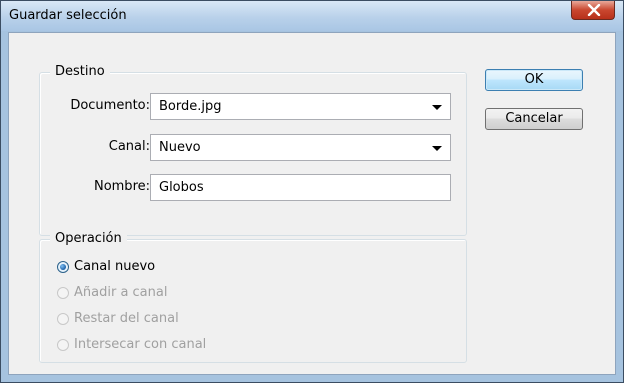  What do you see at coordinates (63, 267) in the screenshot?
I see `radio-button-checked` at bounding box center [63, 267].